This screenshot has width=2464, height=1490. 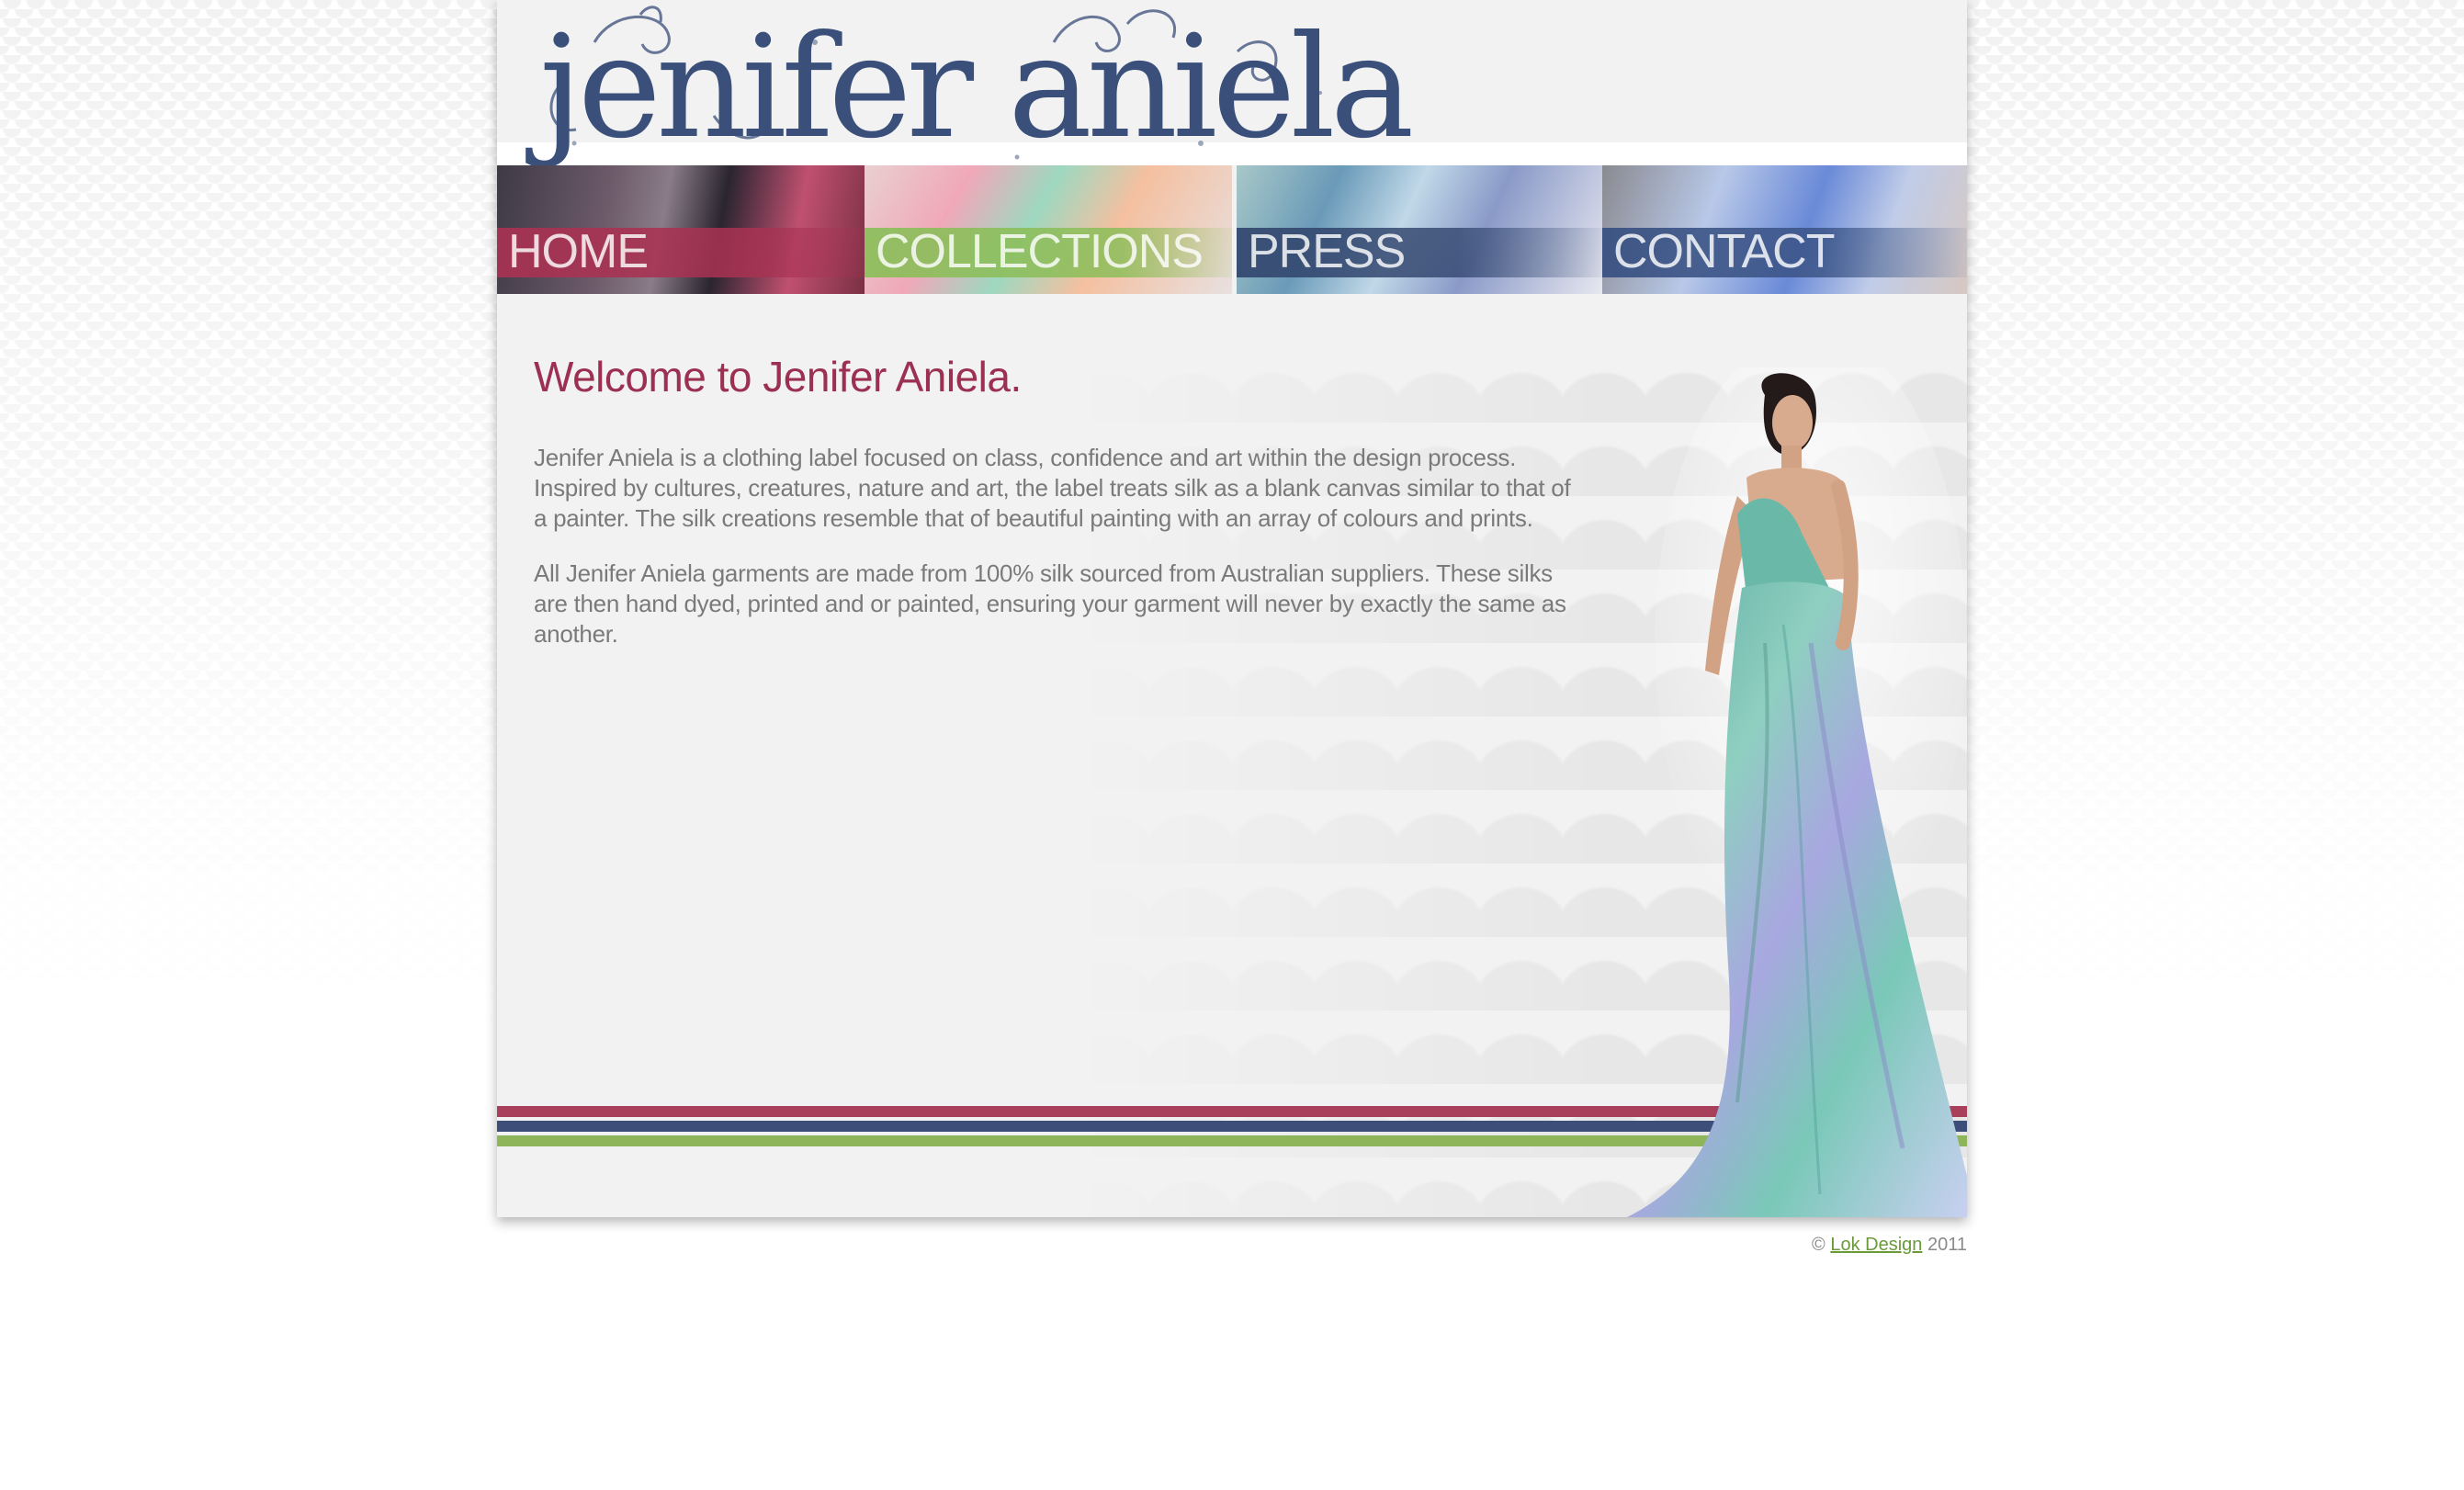 I want to click on nav-item-contact: CONTACT, so click(x=1784, y=229).